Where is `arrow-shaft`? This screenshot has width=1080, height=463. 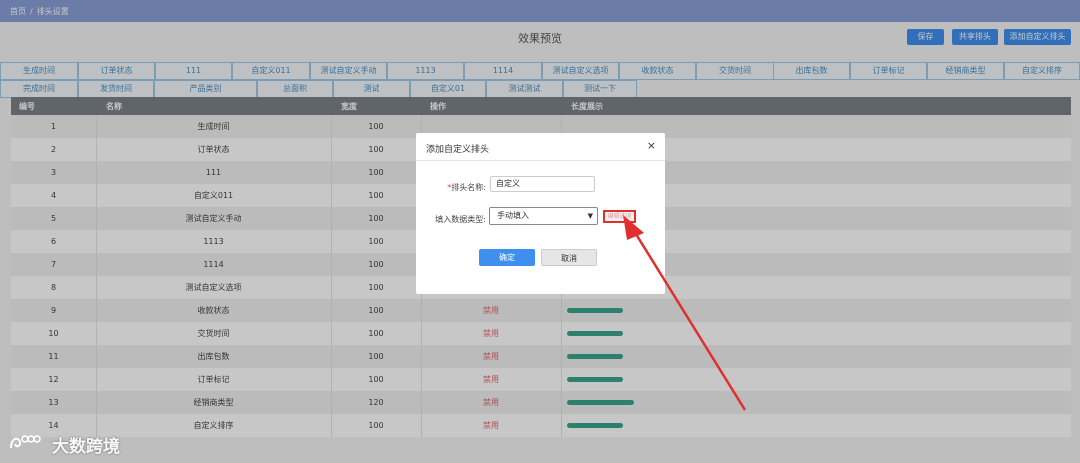
arrow-shaft is located at coordinates (688, 318).